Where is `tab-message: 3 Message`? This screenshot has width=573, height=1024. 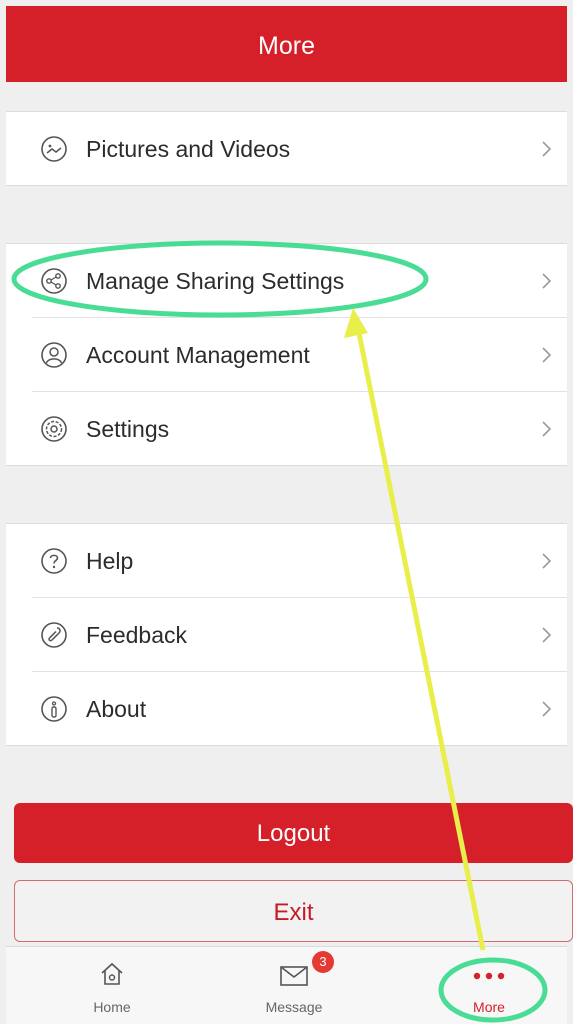 tab-message: 3 Message is located at coordinates (294, 985).